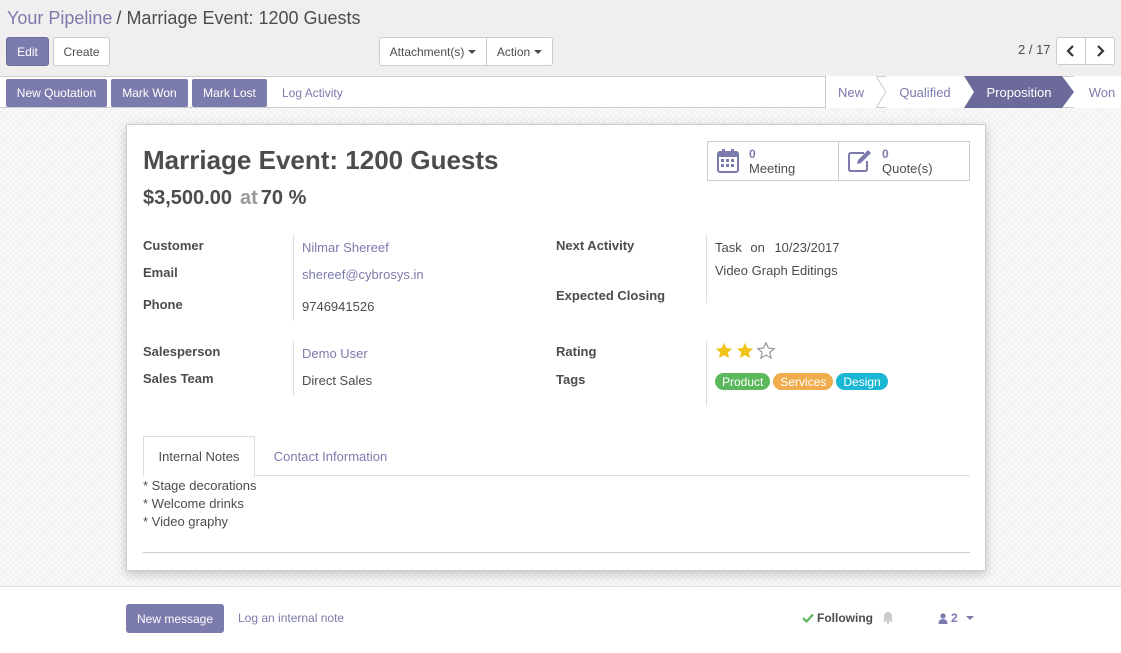  I want to click on smart-buttons: 0 Meeting 0 Quote(s), so click(838, 161).